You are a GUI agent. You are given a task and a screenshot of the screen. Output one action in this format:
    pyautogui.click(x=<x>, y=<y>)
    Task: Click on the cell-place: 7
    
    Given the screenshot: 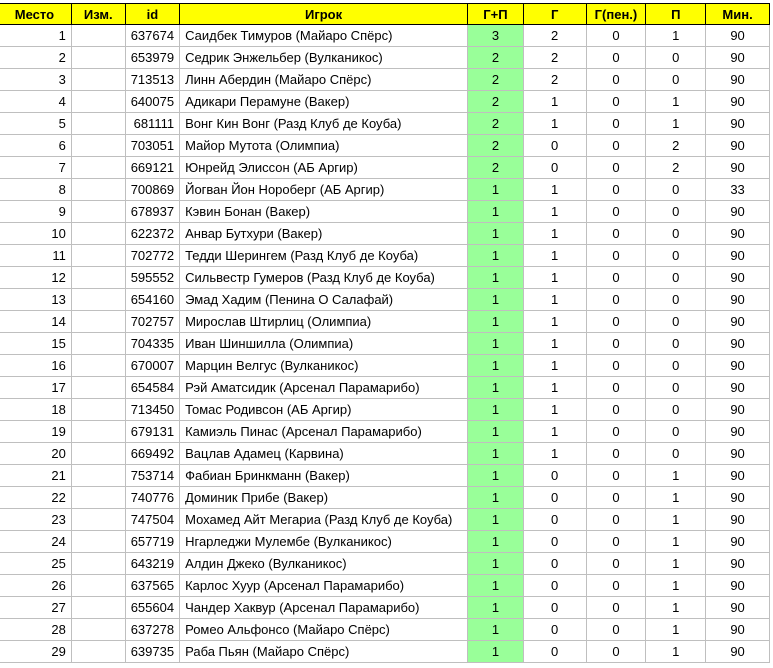 What is the action you would take?
    pyautogui.click(x=36, y=167)
    